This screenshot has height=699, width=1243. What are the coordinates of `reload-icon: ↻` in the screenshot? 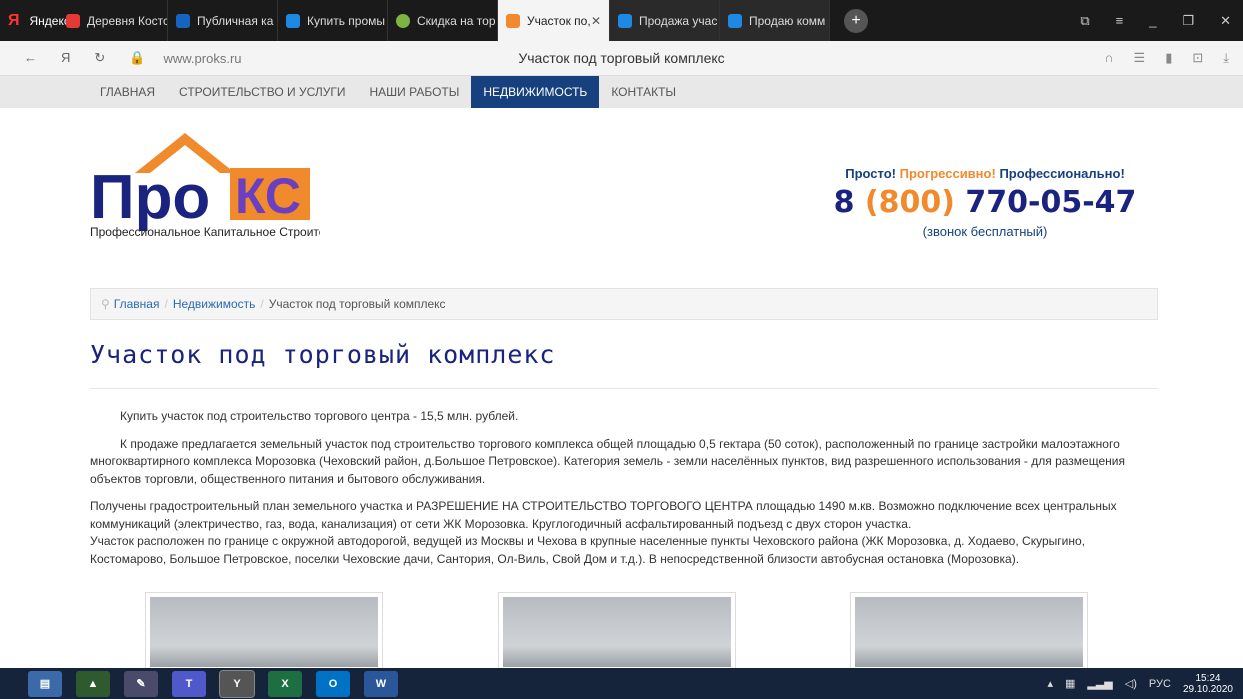 It's located at (99, 58).